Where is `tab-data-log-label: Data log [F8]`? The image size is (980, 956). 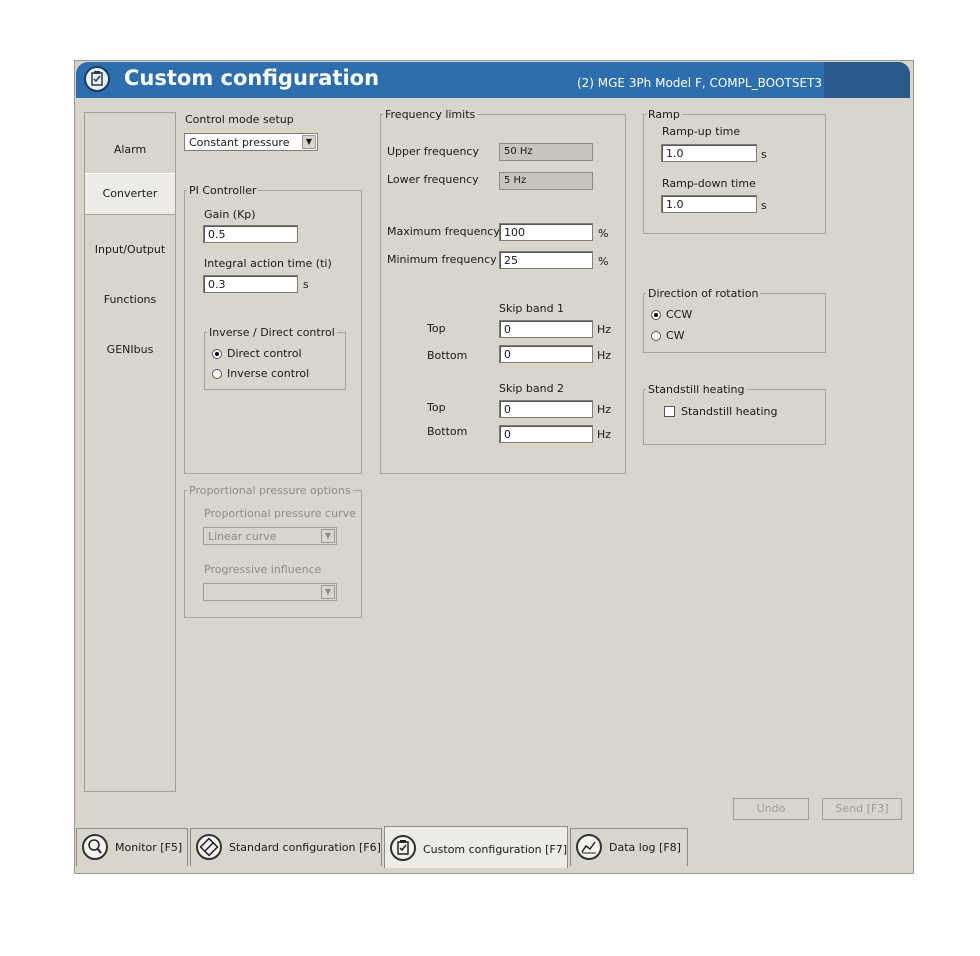
tab-data-log-label: Data log [F8] is located at coordinates (645, 847).